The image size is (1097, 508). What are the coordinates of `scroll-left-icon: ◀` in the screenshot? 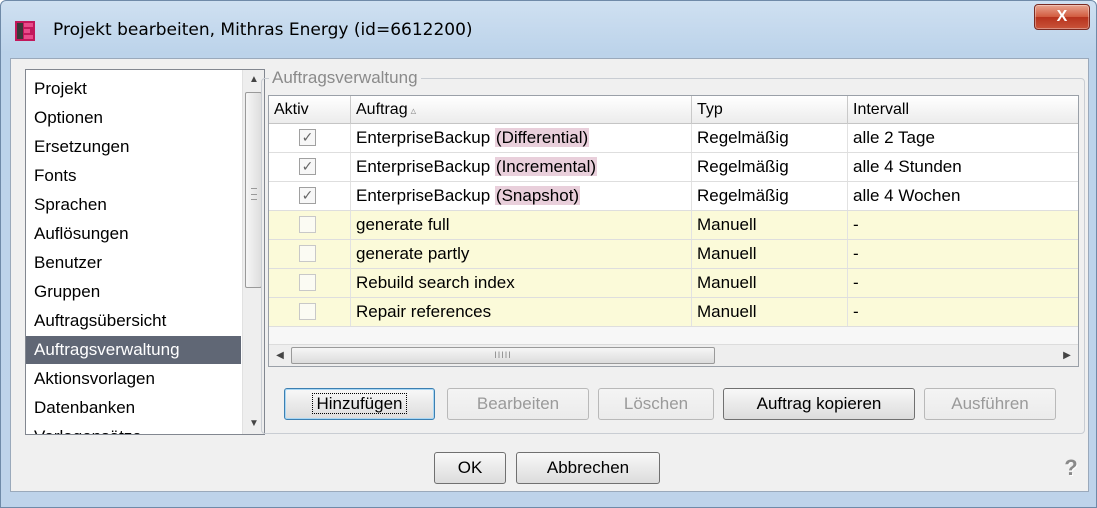 It's located at (280, 356).